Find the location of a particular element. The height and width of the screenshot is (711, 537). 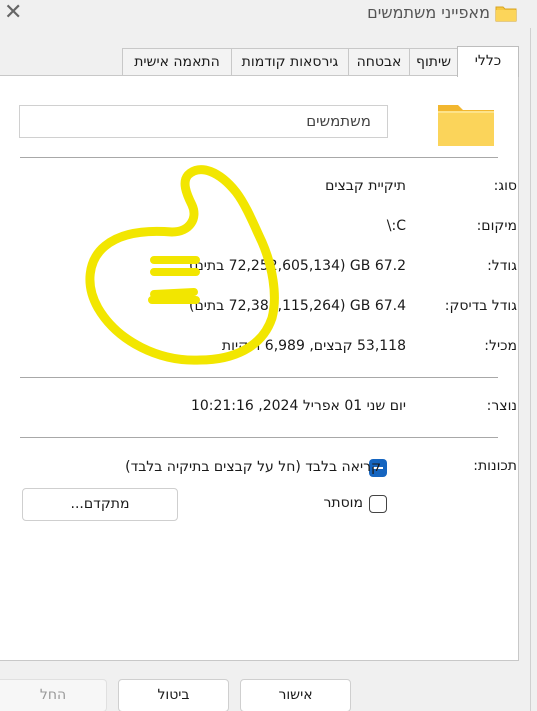

attributes-label: תכונות: is located at coordinates (495, 466).